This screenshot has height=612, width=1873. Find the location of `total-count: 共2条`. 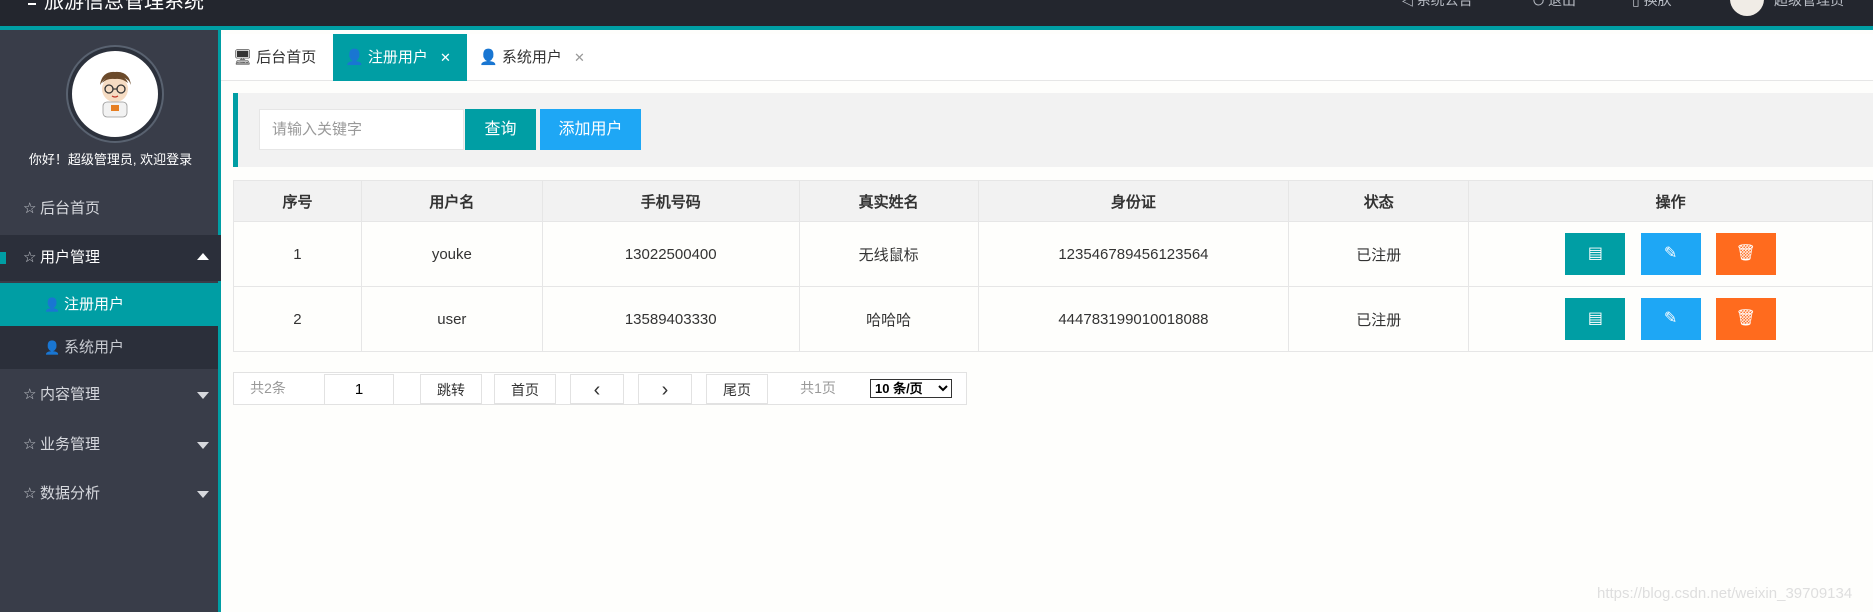

total-count: 共2条 is located at coordinates (268, 388).